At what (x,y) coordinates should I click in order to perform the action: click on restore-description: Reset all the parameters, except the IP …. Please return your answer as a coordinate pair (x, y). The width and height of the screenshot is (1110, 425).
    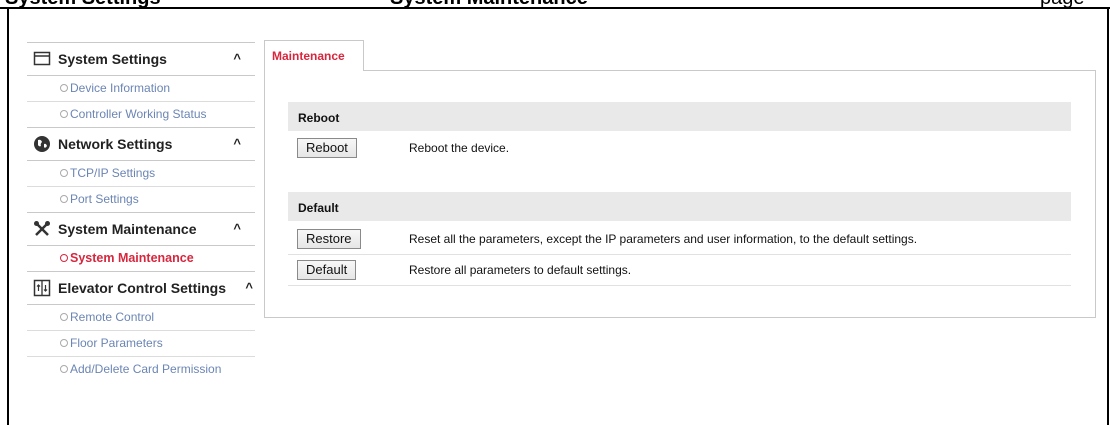
    Looking at the image, I should click on (663, 239).